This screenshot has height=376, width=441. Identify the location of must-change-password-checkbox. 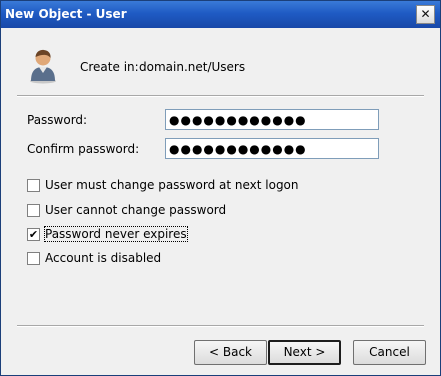
(33, 185).